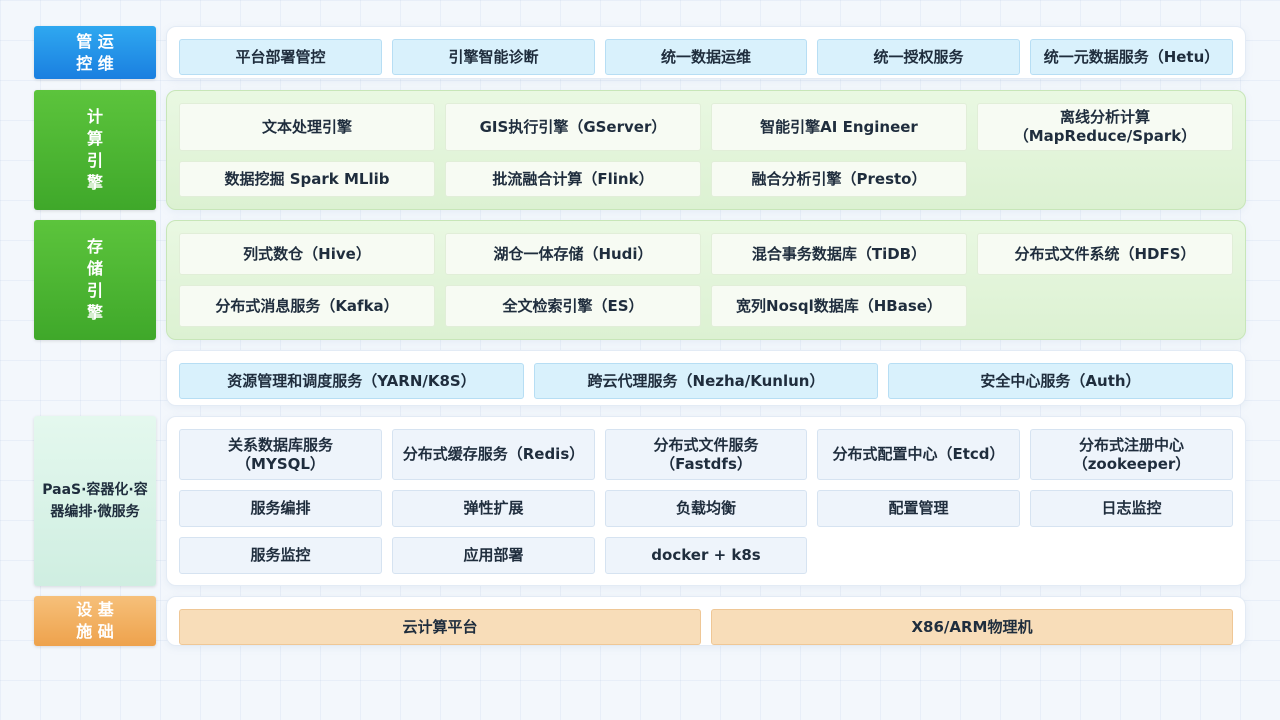  I want to click on infra-item-cloud: 云计算平台, so click(440, 627).